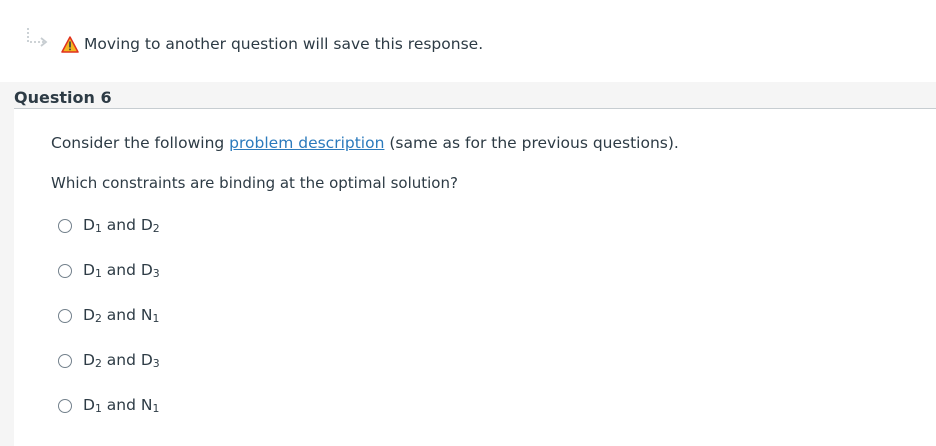 The height and width of the screenshot is (446, 936). I want to click on answer-label: D2 and N1, so click(121, 315).